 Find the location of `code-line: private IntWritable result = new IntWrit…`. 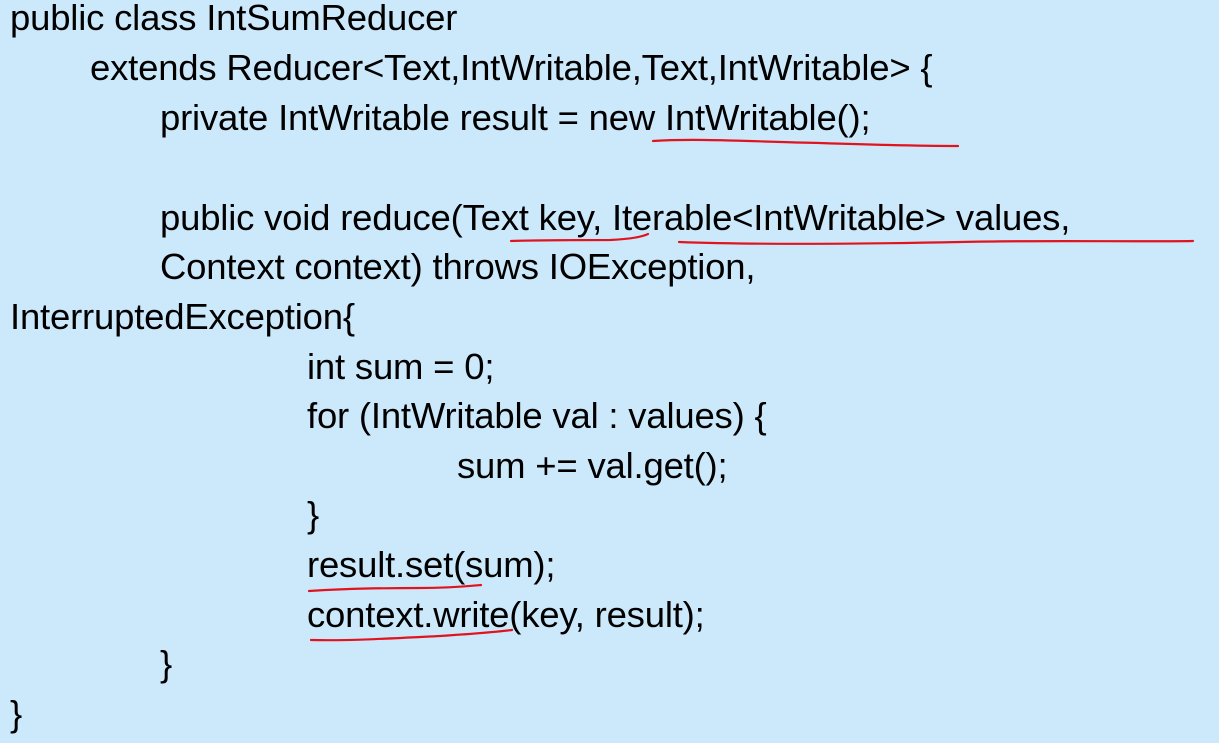

code-line: private IntWritable result = new IntWrit… is located at coordinates (515, 117).